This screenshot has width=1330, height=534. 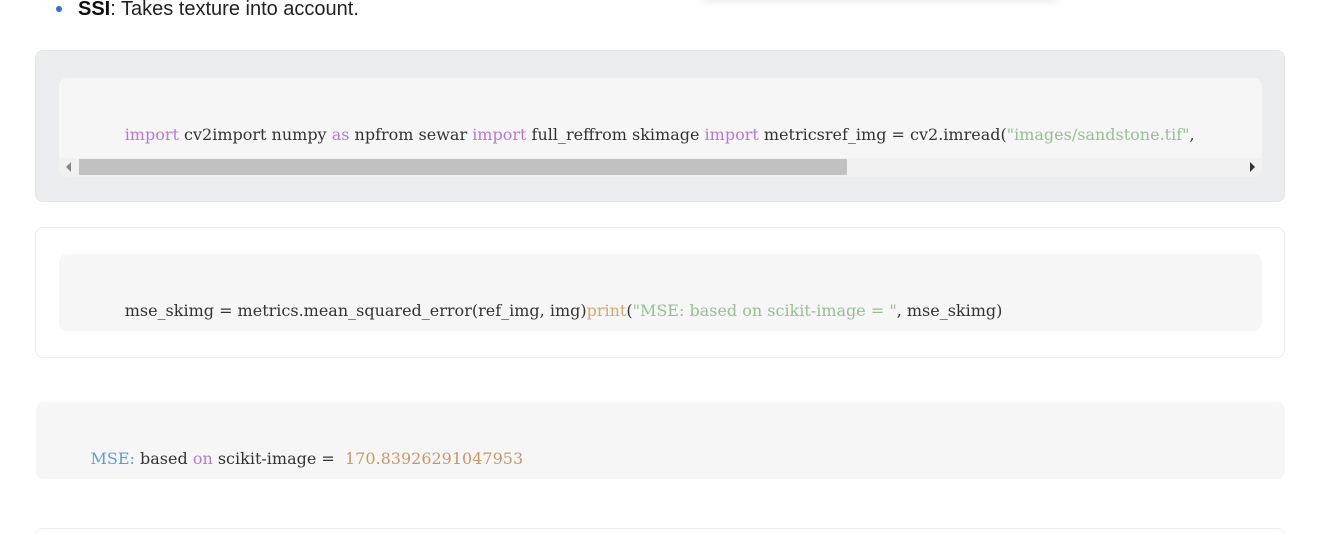 I want to click on code-token: full_reffrom skimage, so click(x=615, y=134).